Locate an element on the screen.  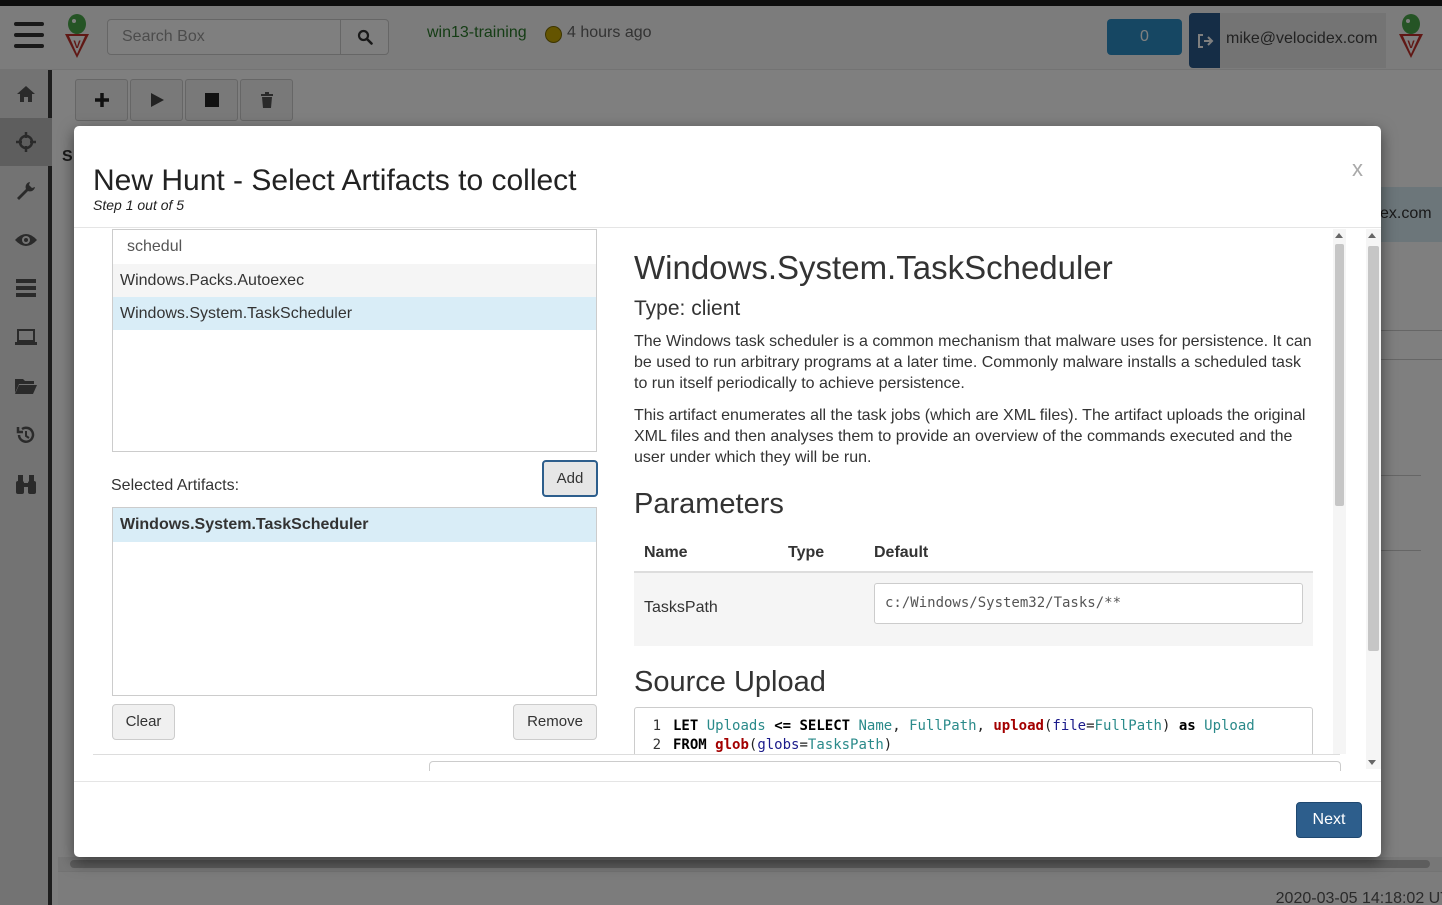
artifact-result-item-selected: Windows.System.TaskScheduler is located at coordinates (354, 313).